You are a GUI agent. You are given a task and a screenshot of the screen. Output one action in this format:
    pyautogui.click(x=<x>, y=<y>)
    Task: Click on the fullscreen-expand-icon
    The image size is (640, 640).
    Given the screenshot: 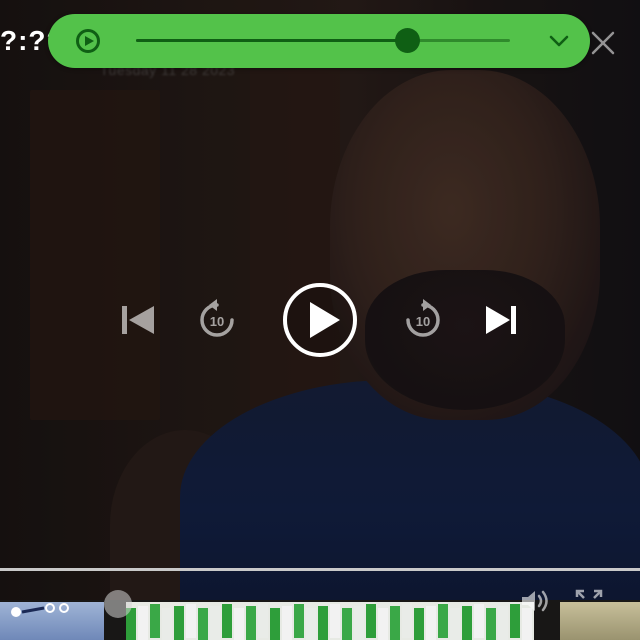 What is the action you would take?
    pyautogui.click(x=589, y=600)
    